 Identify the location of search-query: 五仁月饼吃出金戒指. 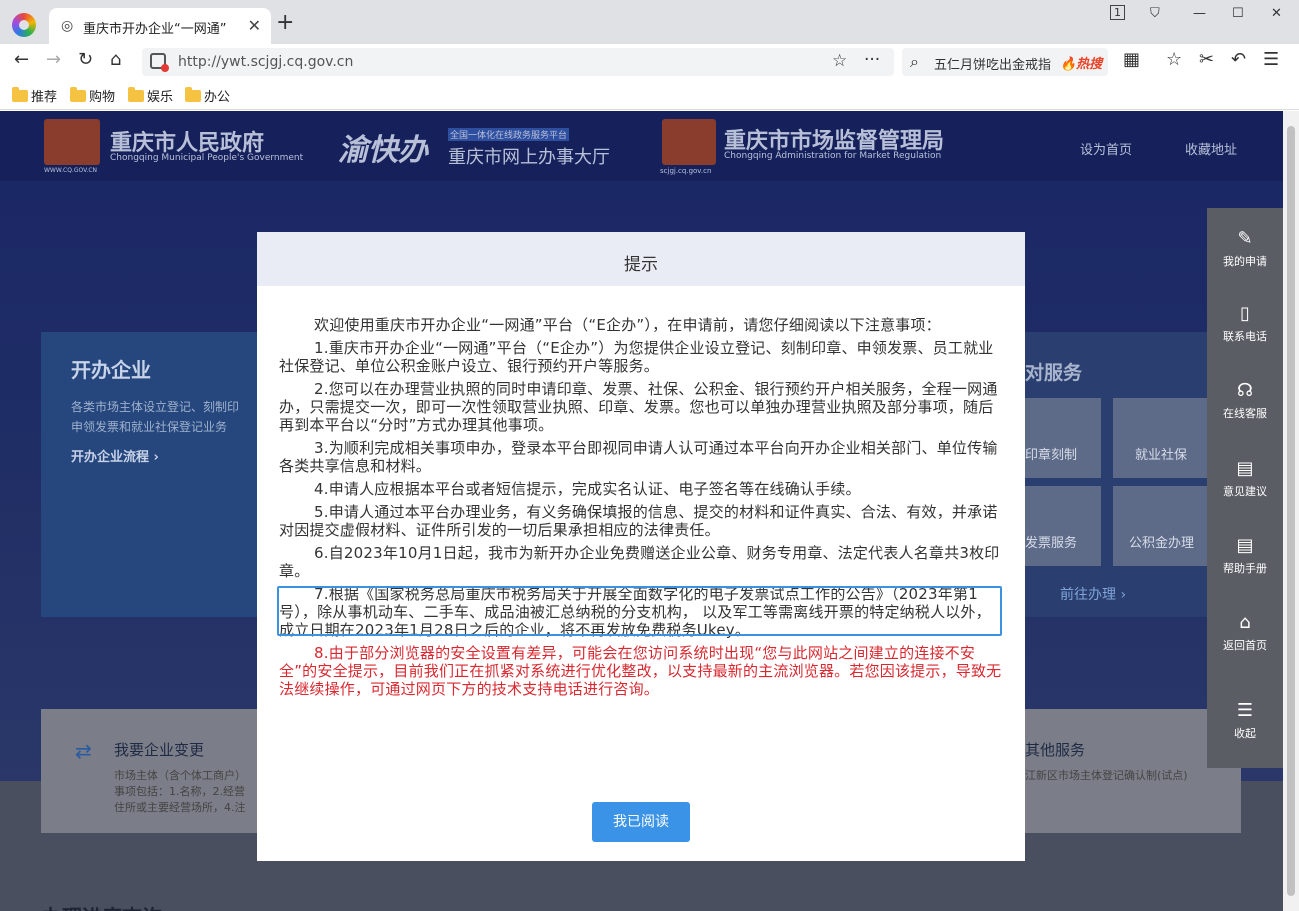
(992, 63).